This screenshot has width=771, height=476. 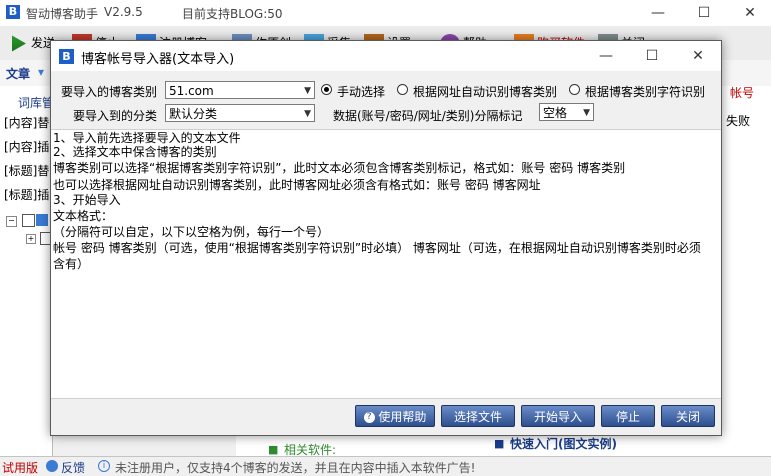 I want to click on dialog-close-button: ✕, so click(x=698, y=56).